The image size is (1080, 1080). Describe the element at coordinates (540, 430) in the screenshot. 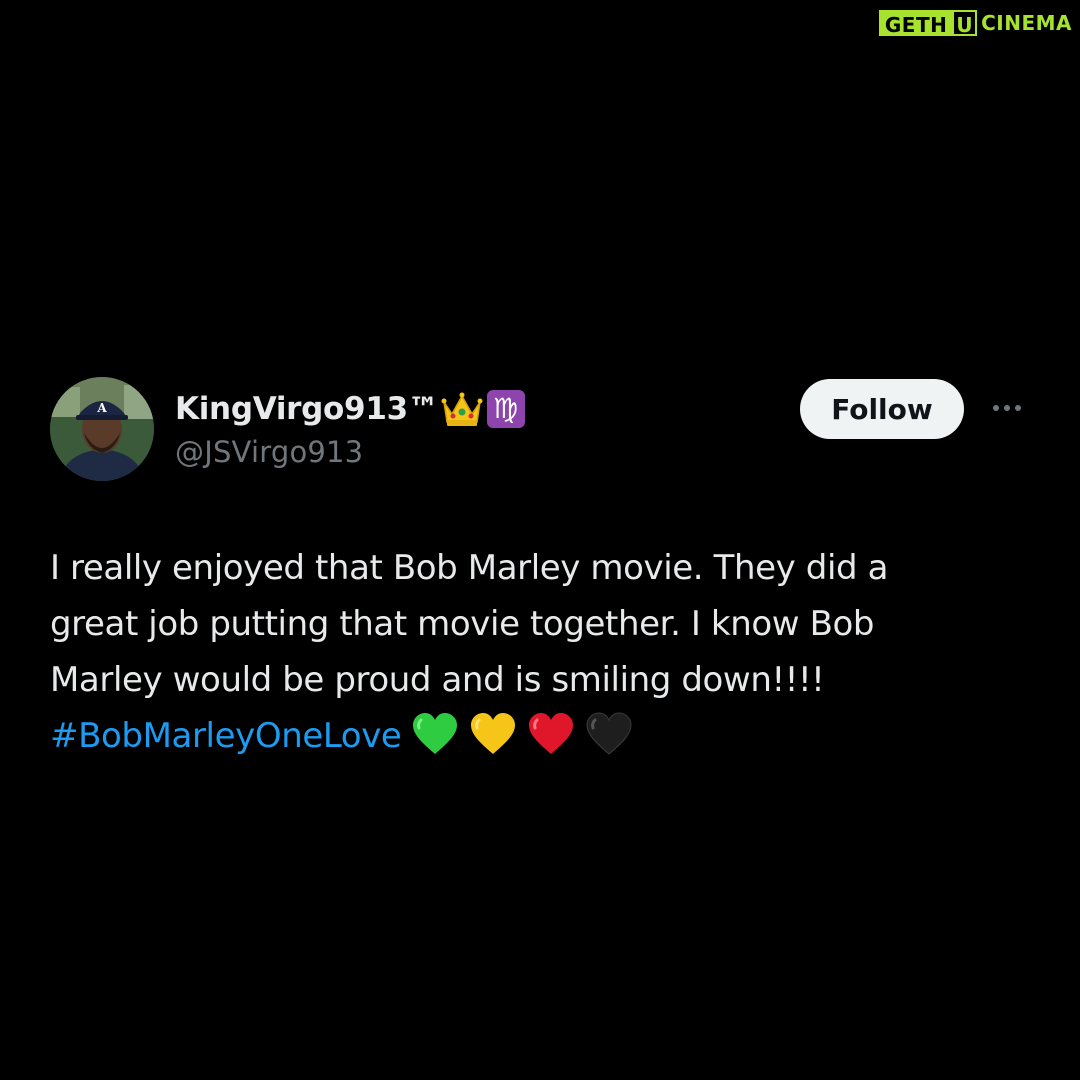

I see `tweet-header: A KingVirgo913™ ♍ @JSVirgo913 Follow` at that location.